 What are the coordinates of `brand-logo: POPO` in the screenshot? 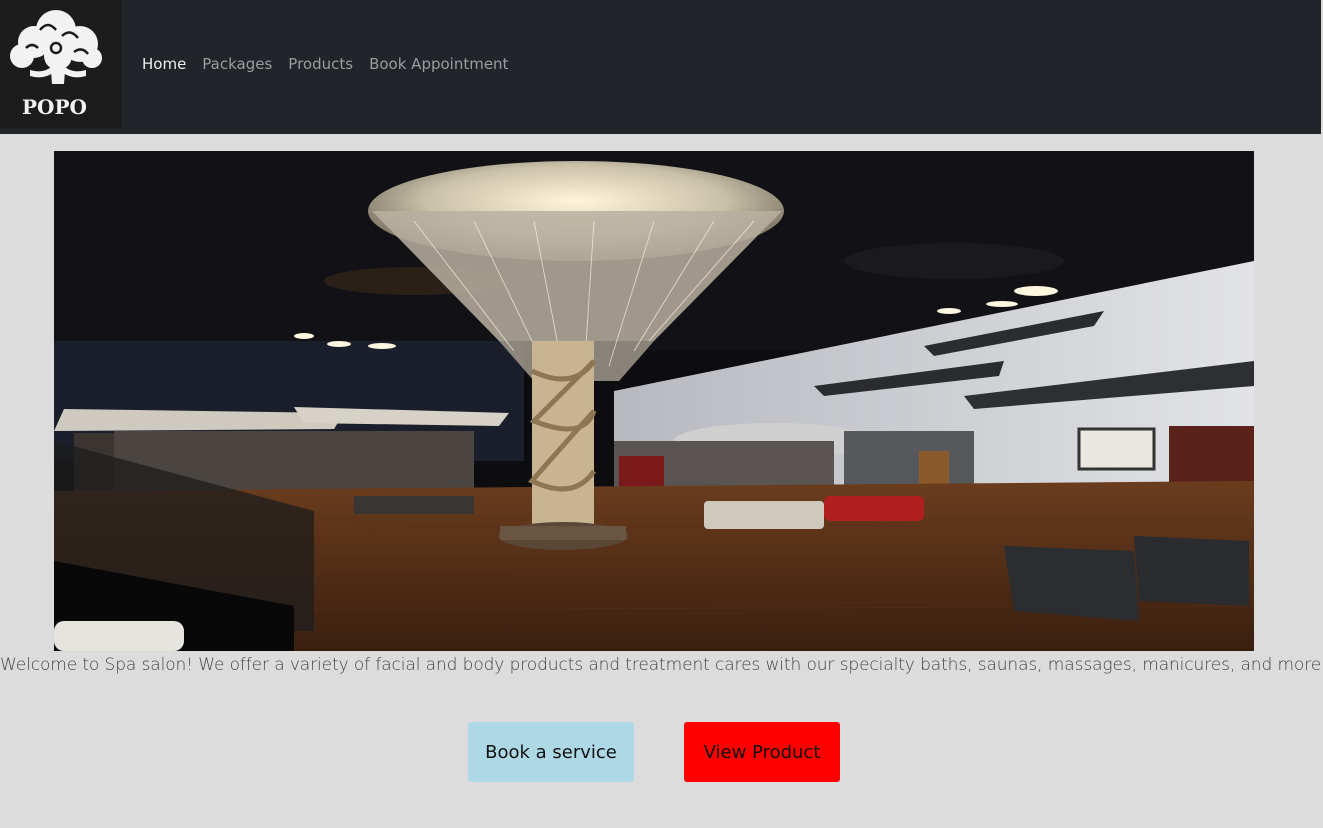 It's located at (61, 64).